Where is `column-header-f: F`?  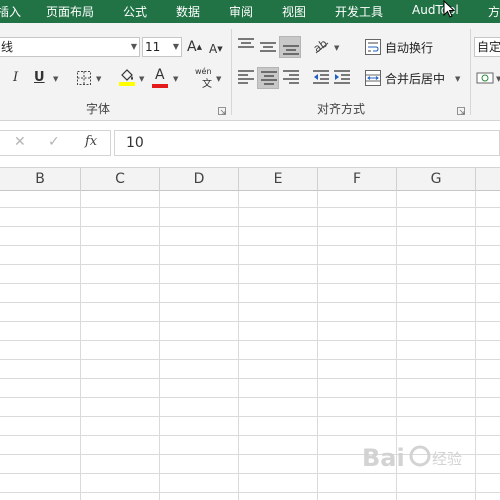 column-header-f: F is located at coordinates (357, 179).